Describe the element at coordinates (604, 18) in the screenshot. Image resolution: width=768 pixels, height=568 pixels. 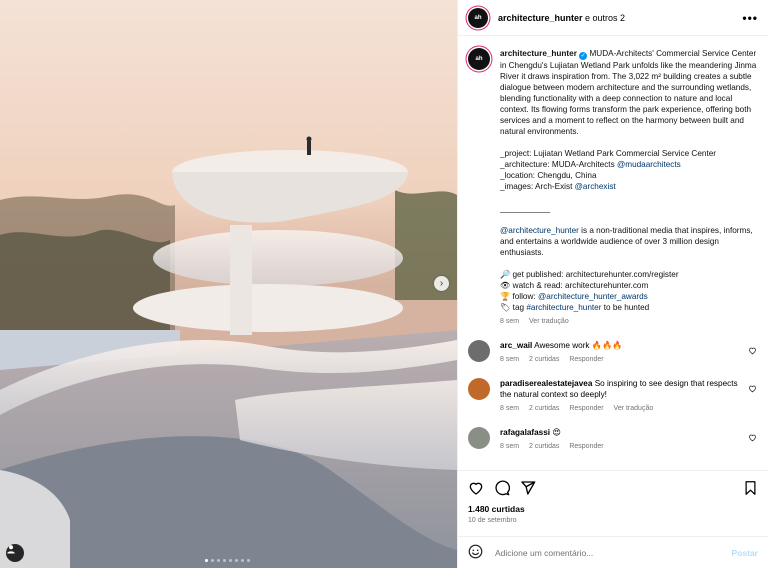
I see `co-authors-label: e outros 2` at that location.